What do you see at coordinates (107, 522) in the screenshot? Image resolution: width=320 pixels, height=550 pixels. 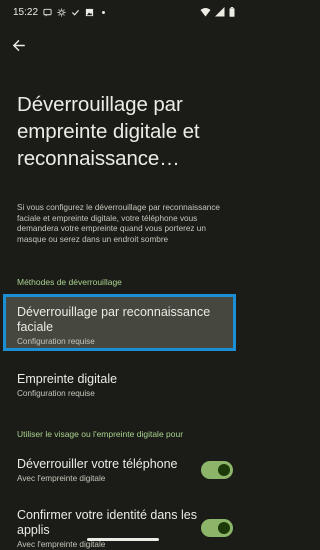 I see `item-title: Confirmer votre identité dans les applis` at bounding box center [107, 522].